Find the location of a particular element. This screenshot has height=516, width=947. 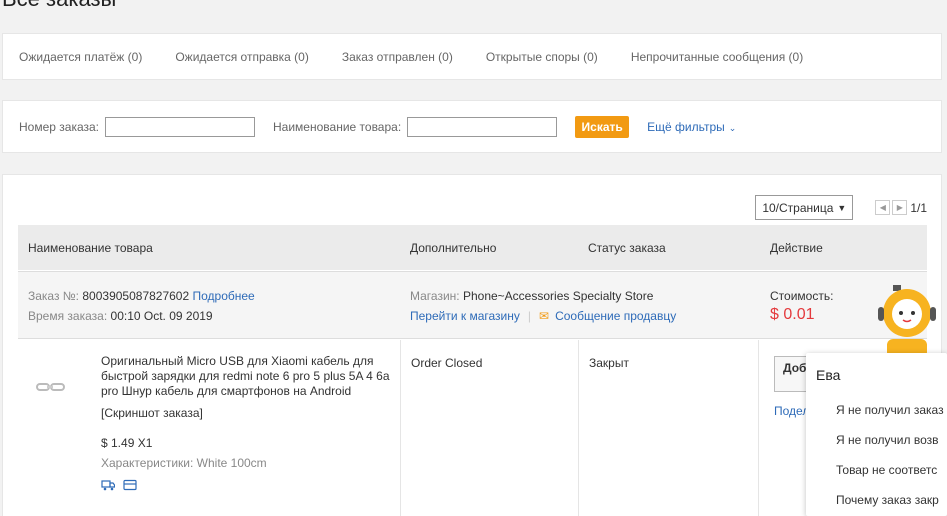

card-icon is located at coordinates (130, 485).